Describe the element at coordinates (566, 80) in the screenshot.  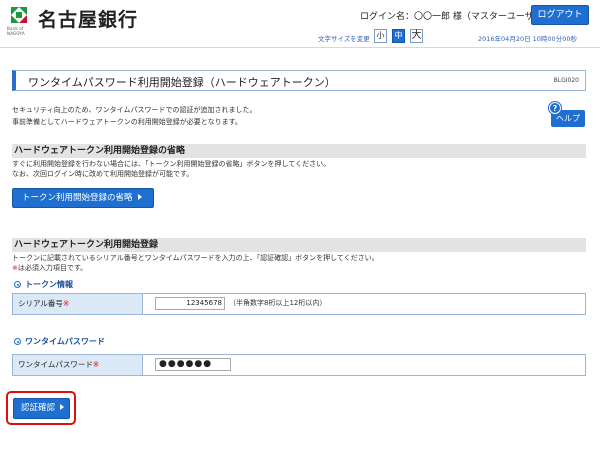
I see `screen-id: BLGI020` at that location.